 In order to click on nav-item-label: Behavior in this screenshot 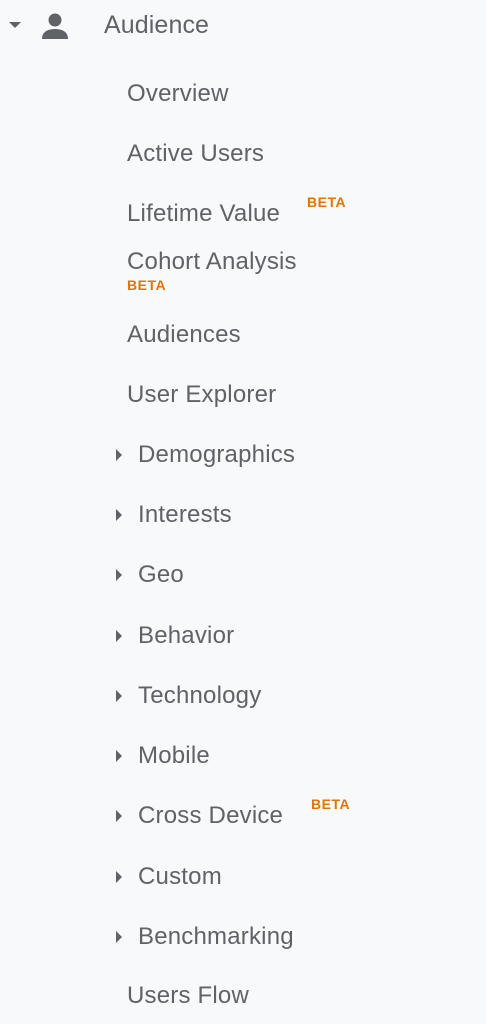, I will do `click(186, 635)`.